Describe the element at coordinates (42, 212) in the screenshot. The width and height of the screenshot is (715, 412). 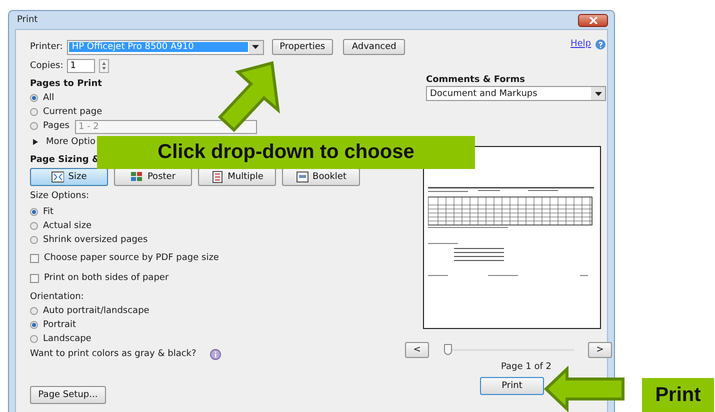
I see `radio-button: Fit` at that location.